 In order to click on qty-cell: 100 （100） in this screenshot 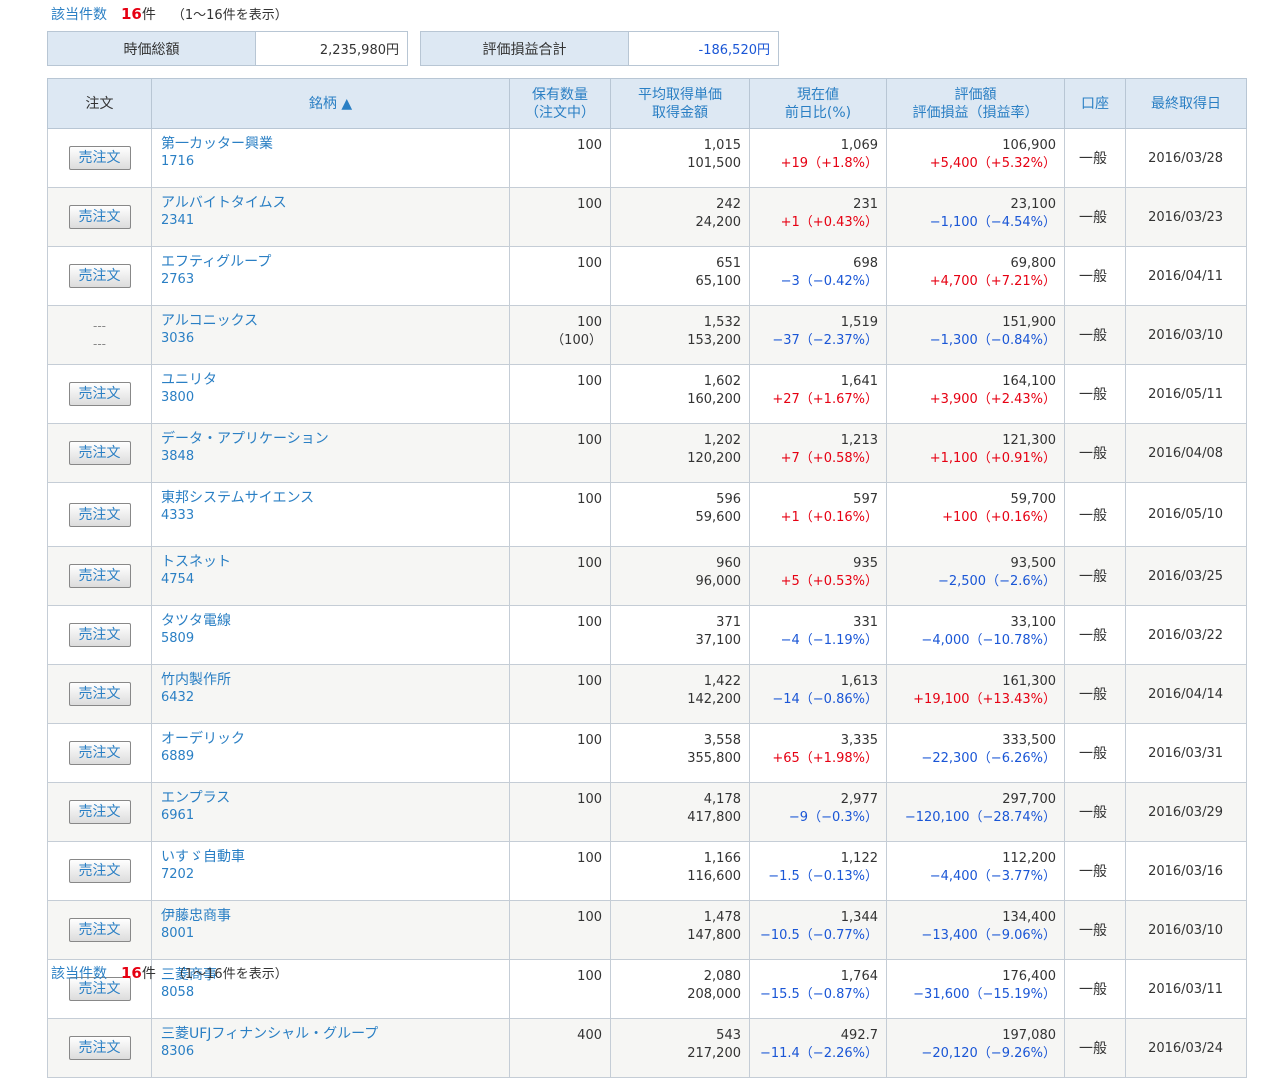, I will do `click(560, 335)`.